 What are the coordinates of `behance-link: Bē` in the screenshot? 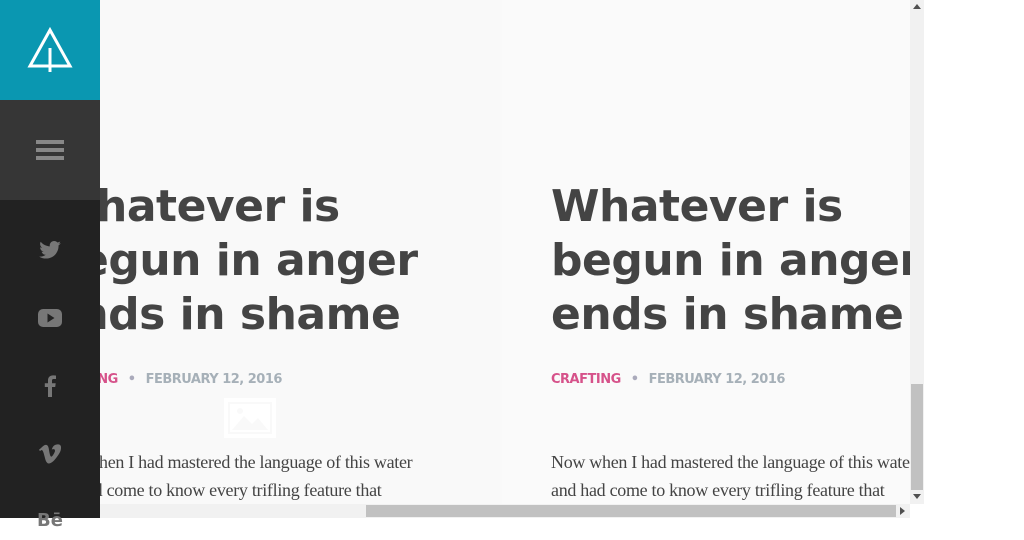 It's located at (50, 520).